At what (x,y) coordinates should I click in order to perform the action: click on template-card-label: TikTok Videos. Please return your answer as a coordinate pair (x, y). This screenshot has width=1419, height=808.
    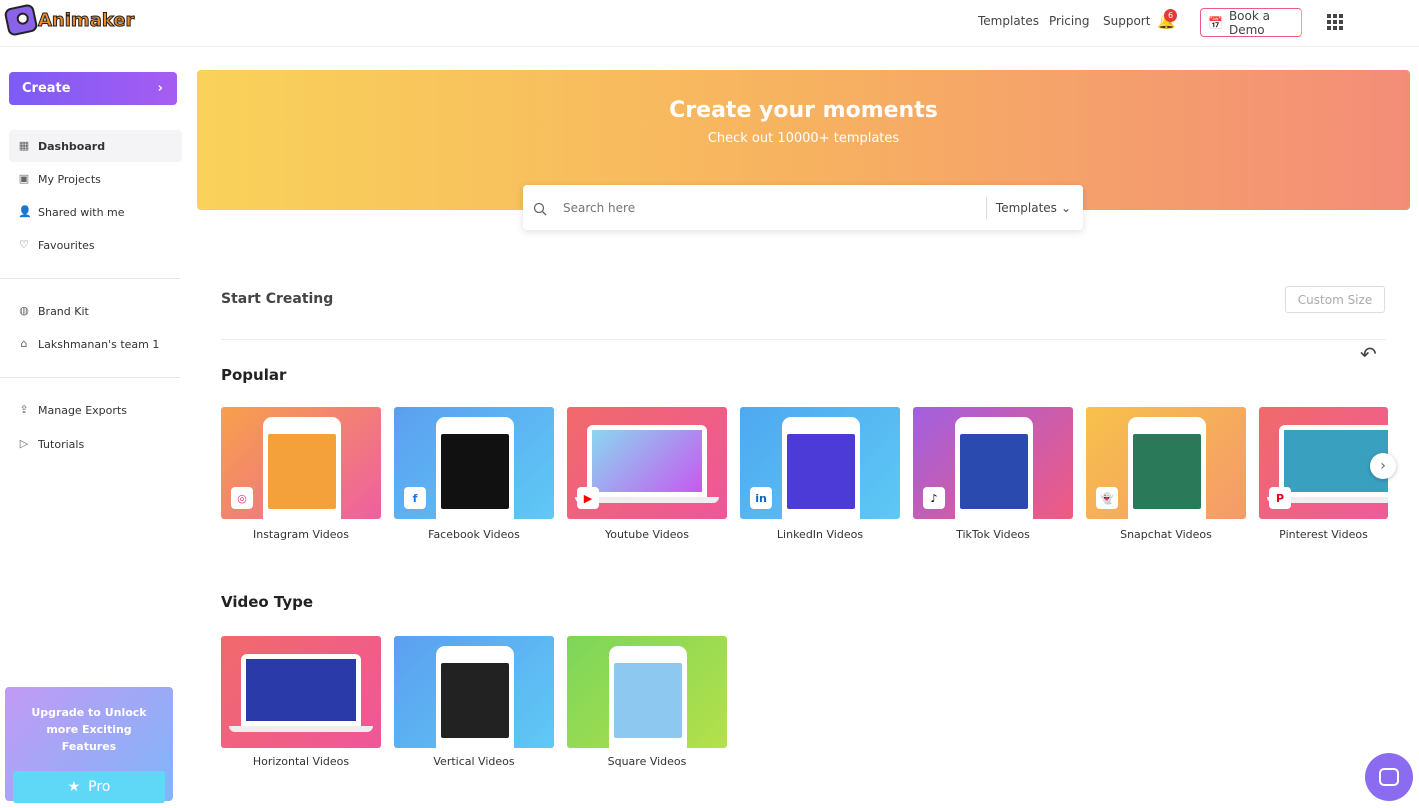
    Looking at the image, I should click on (993, 534).